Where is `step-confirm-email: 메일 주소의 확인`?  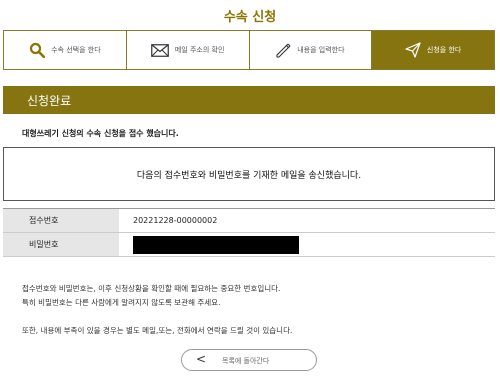 step-confirm-email: 메일 주소의 확인 is located at coordinates (188, 50).